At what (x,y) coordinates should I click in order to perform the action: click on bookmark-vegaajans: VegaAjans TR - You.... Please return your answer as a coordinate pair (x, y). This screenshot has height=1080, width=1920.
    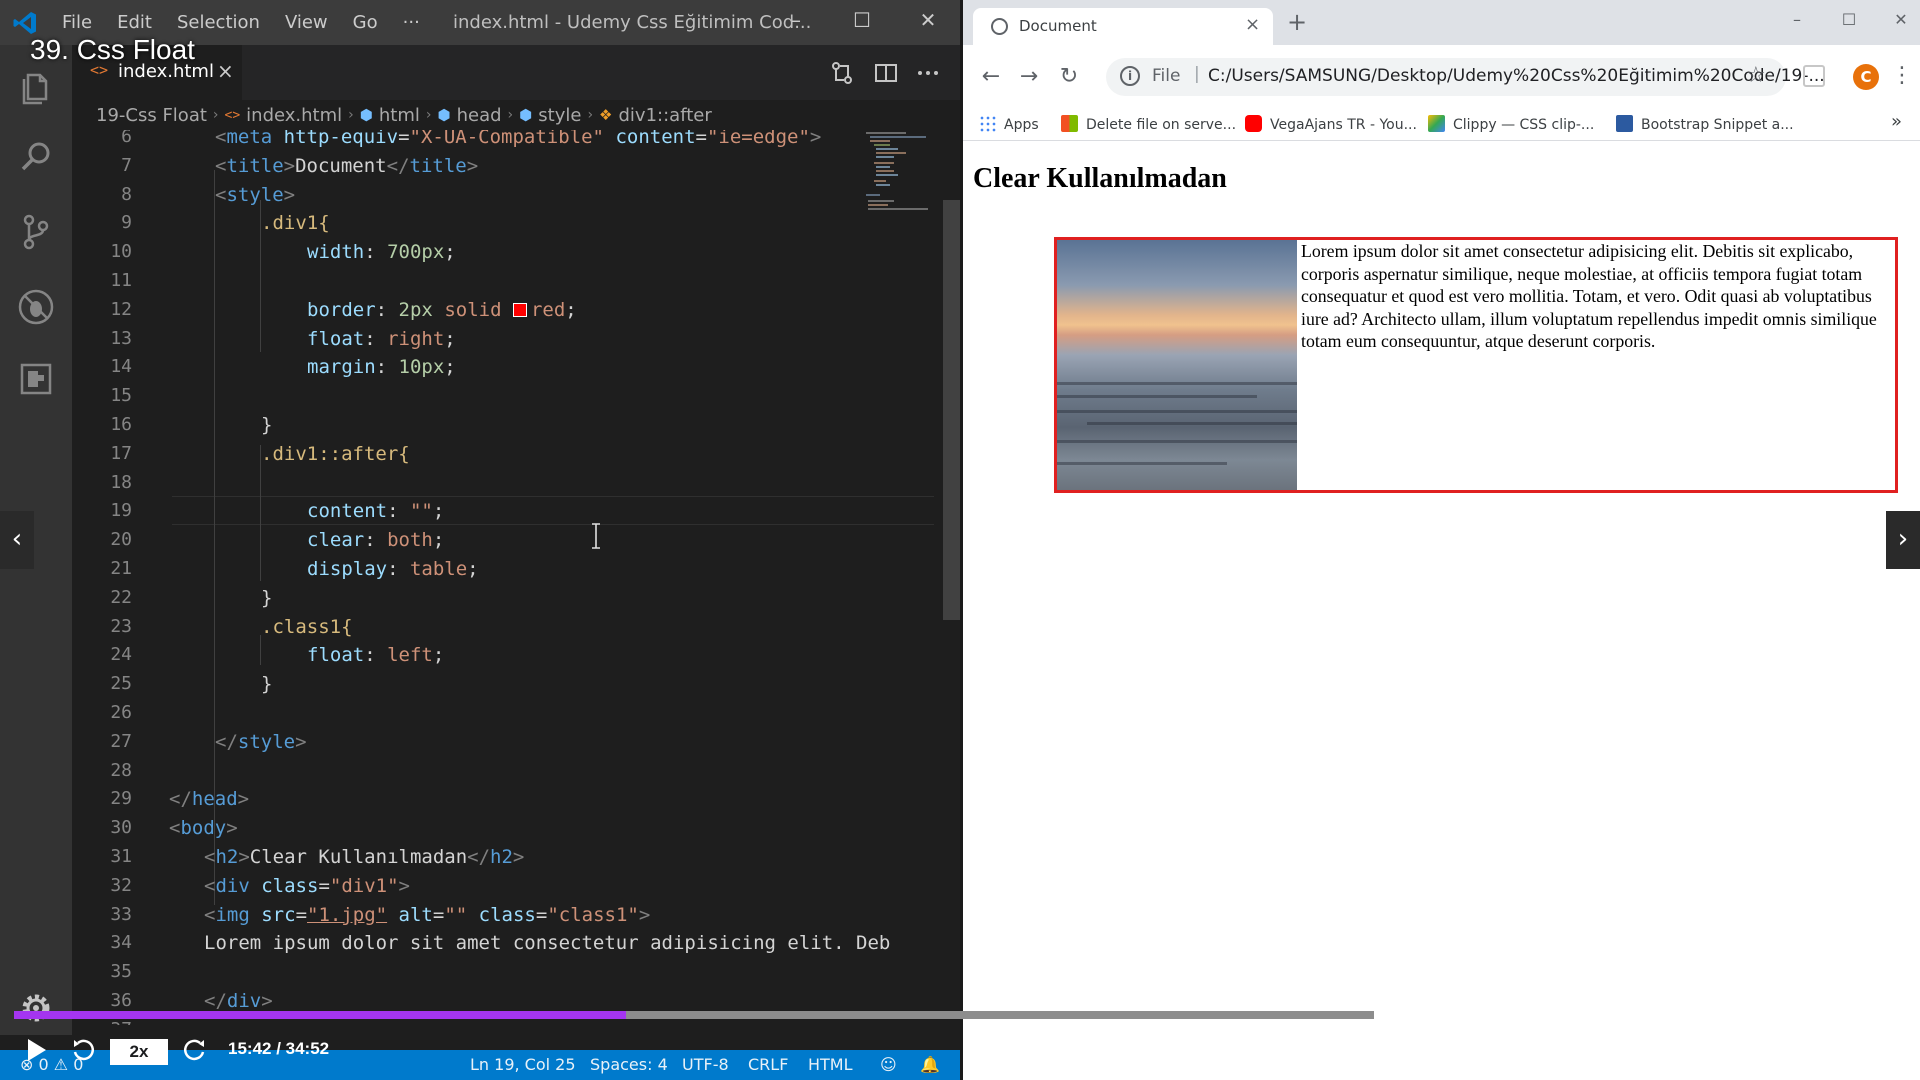
    Looking at the image, I should click on (1331, 124).